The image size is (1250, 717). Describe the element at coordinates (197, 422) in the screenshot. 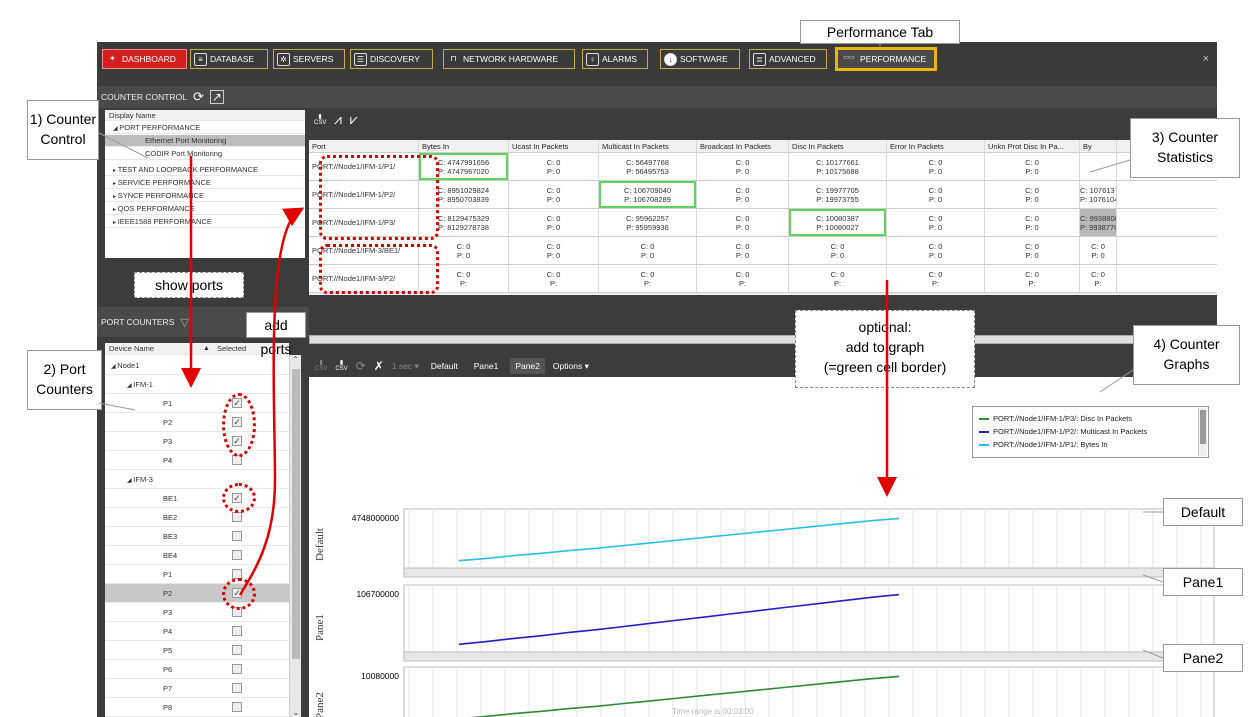

I see `port-counter-item: P2 ✓` at that location.